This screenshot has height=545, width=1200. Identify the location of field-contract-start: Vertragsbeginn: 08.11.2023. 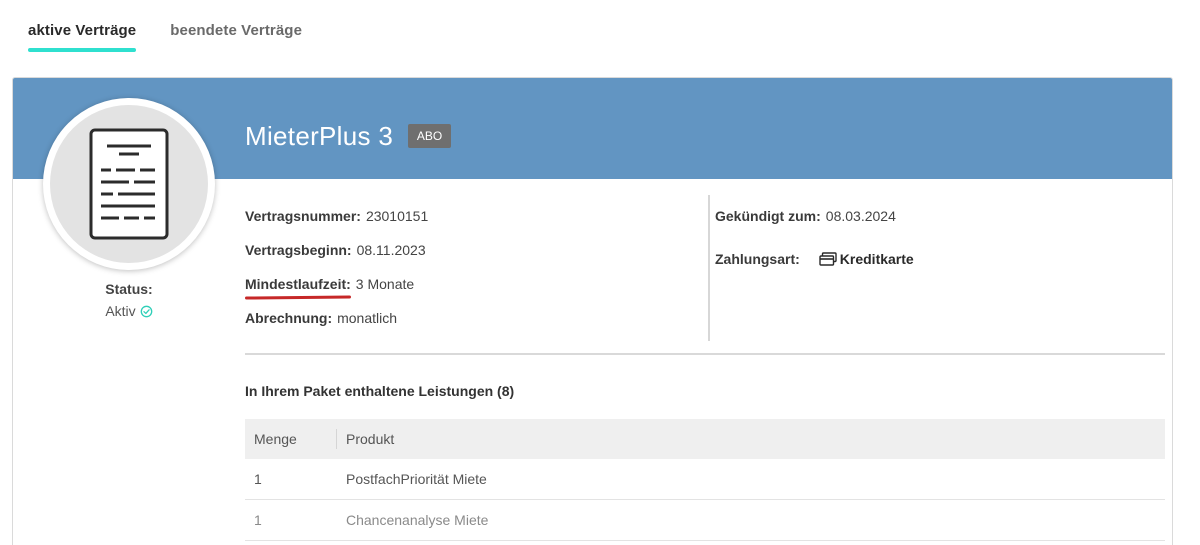
(336, 259).